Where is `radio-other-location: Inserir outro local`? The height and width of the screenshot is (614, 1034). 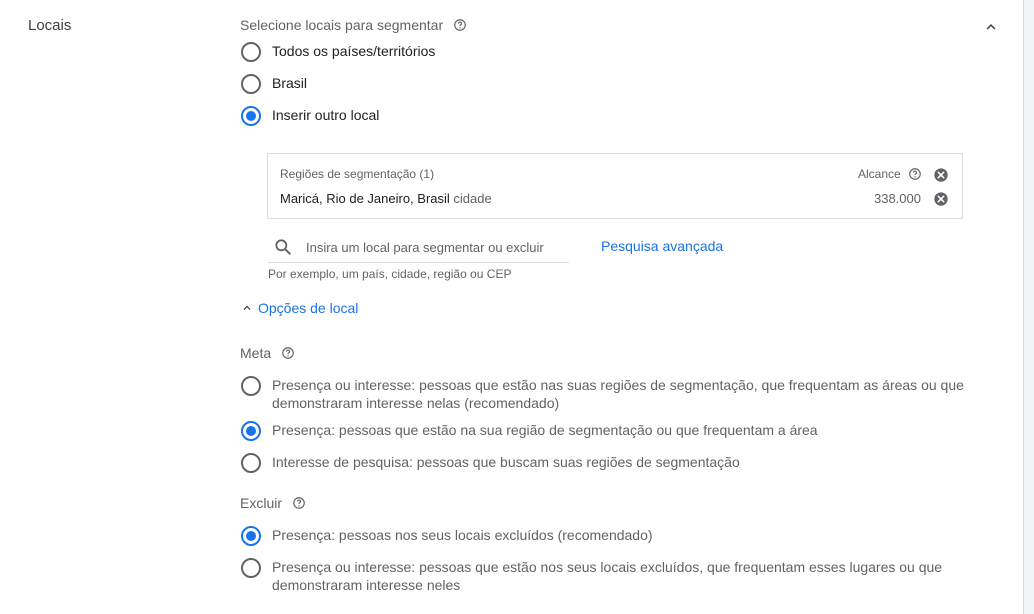 radio-other-location: Inserir outro local is located at coordinates (310, 116).